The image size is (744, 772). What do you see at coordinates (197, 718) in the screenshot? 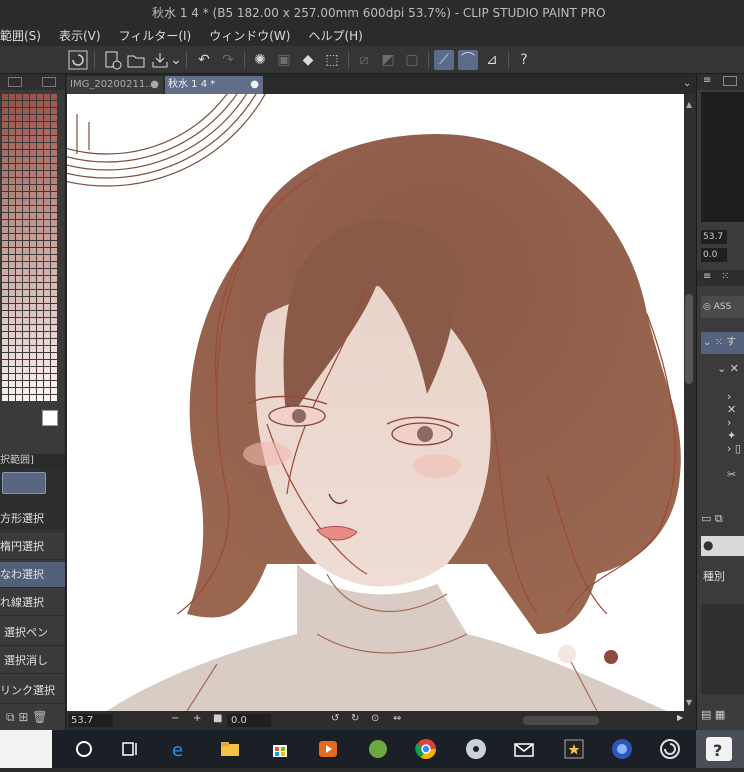
I see `zoom-in-icon: +` at bounding box center [197, 718].